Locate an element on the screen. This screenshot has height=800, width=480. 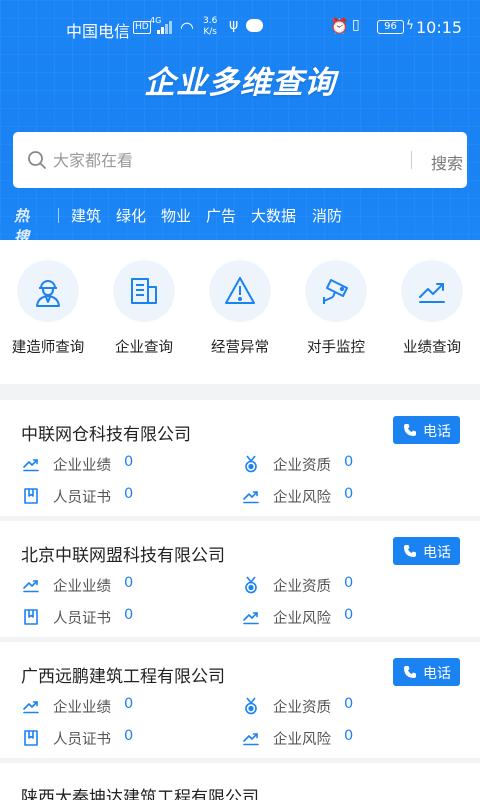
engineer-icon is located at coordinates (48, 293).